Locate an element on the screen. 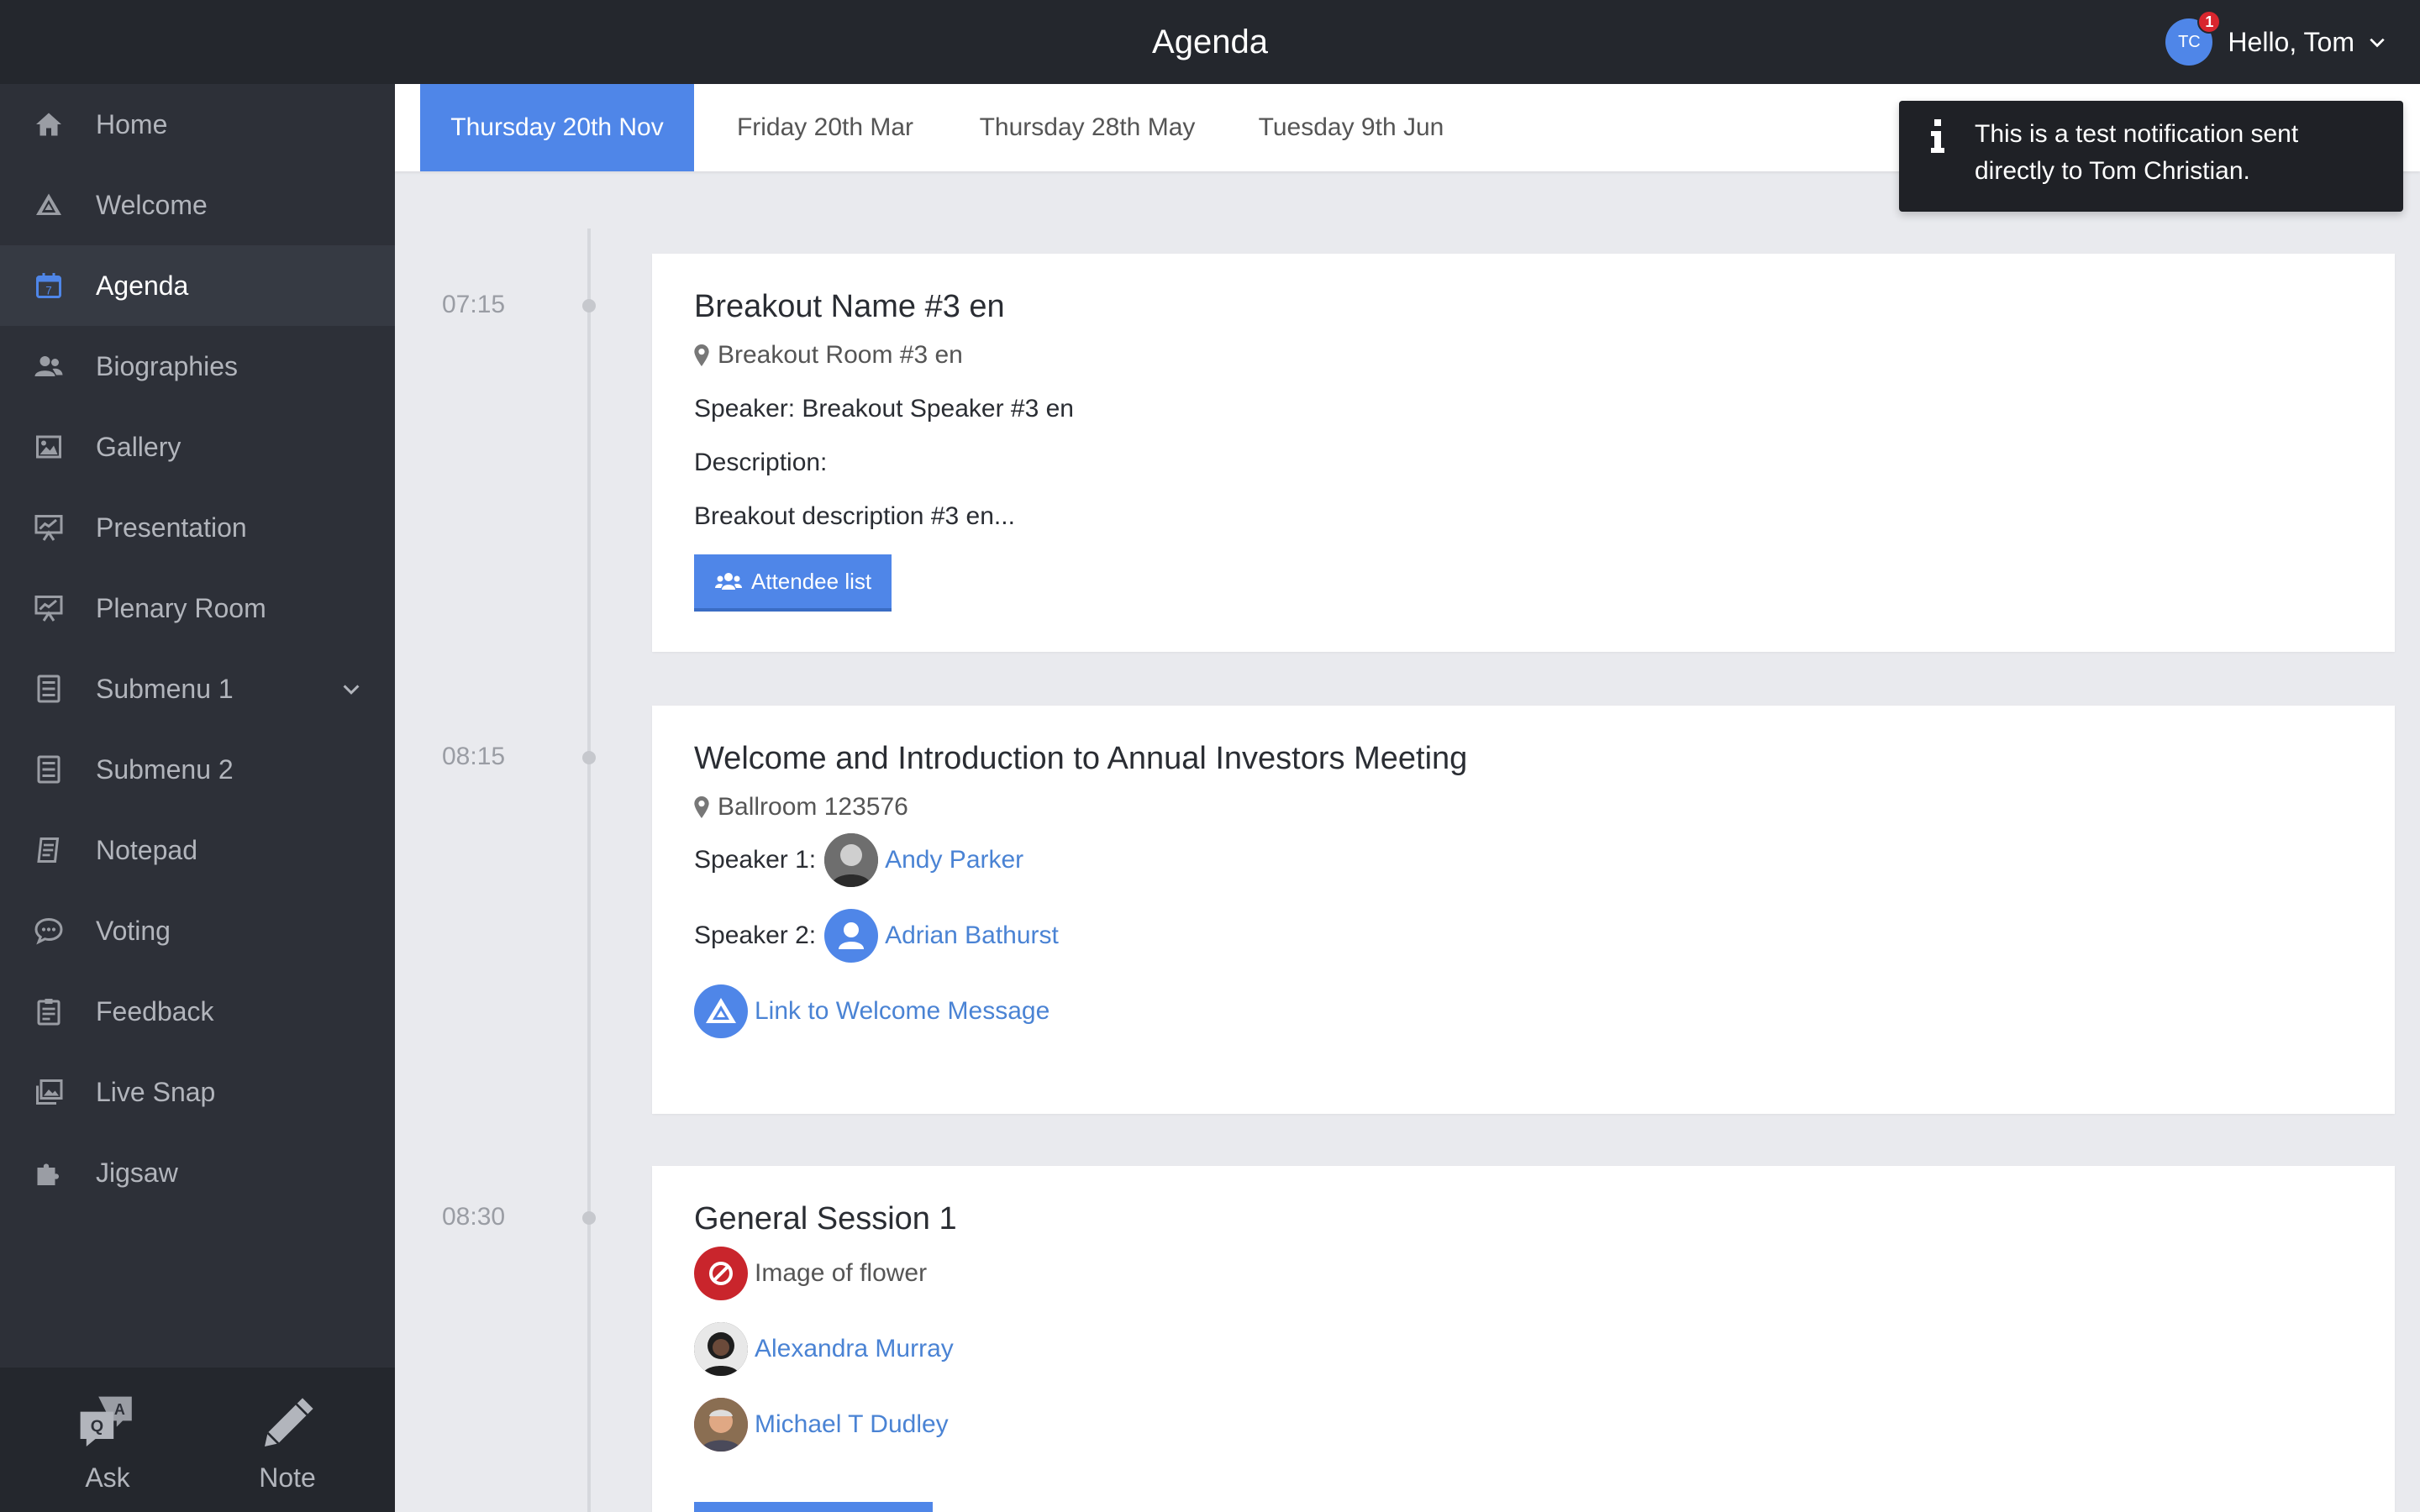  photos-icon is located at coordinates (49, 1092).